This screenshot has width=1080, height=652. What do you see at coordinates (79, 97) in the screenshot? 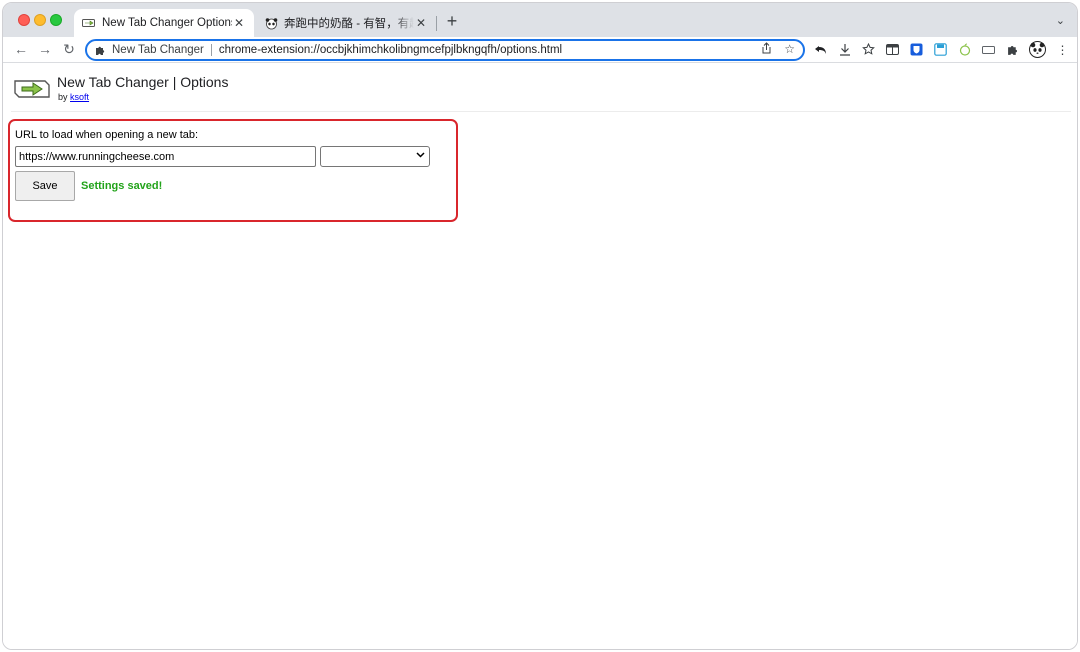
I see `author-link: ksoft` at bounding box center [79, 97].